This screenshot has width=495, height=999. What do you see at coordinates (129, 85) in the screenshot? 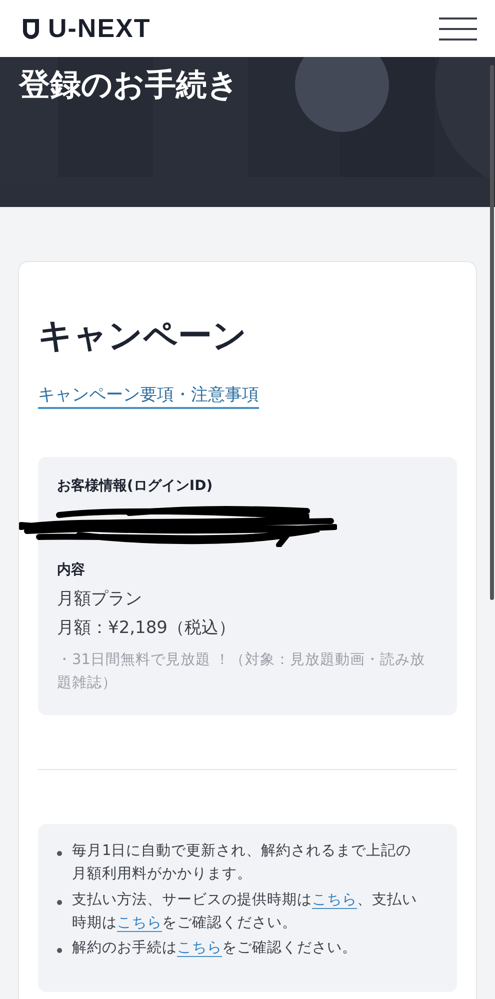
I see `page-title: 登録のお手続き` at bounding box center [129, 85].